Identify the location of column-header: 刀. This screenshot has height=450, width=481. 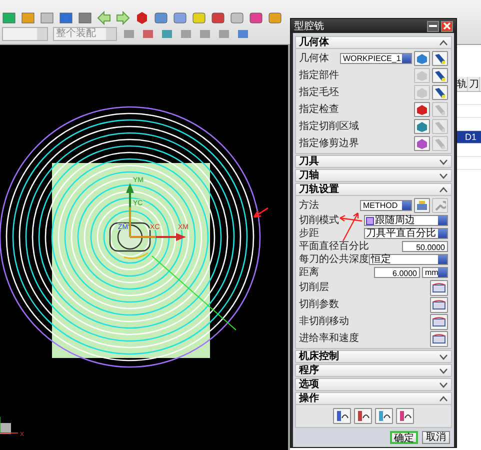
(474, 84).